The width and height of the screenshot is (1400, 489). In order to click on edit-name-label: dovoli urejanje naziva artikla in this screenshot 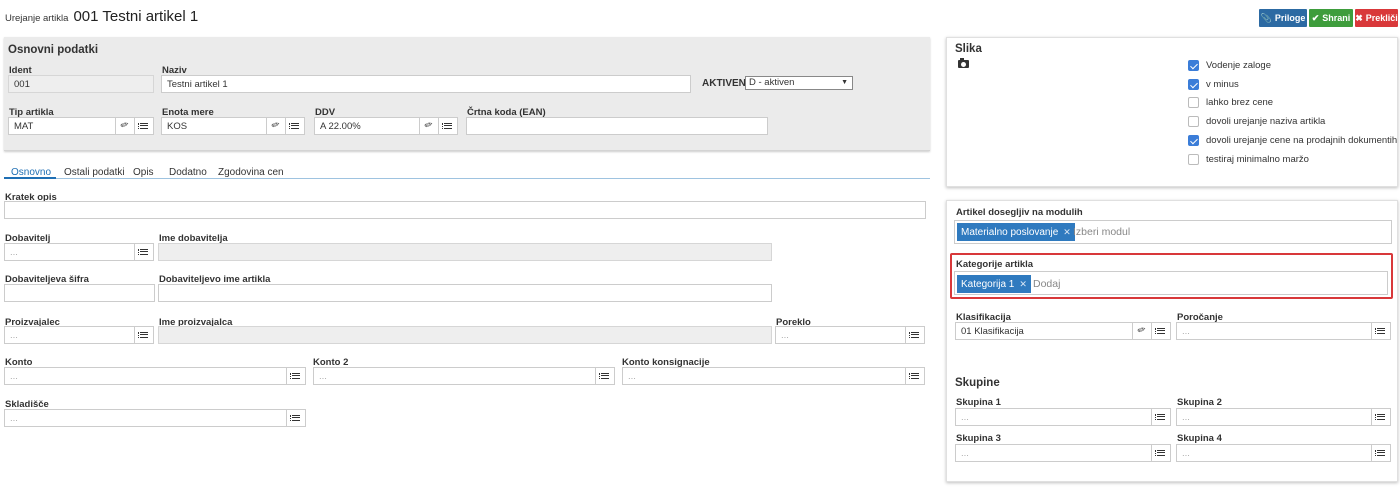, I will do `click(1266, 121)`.